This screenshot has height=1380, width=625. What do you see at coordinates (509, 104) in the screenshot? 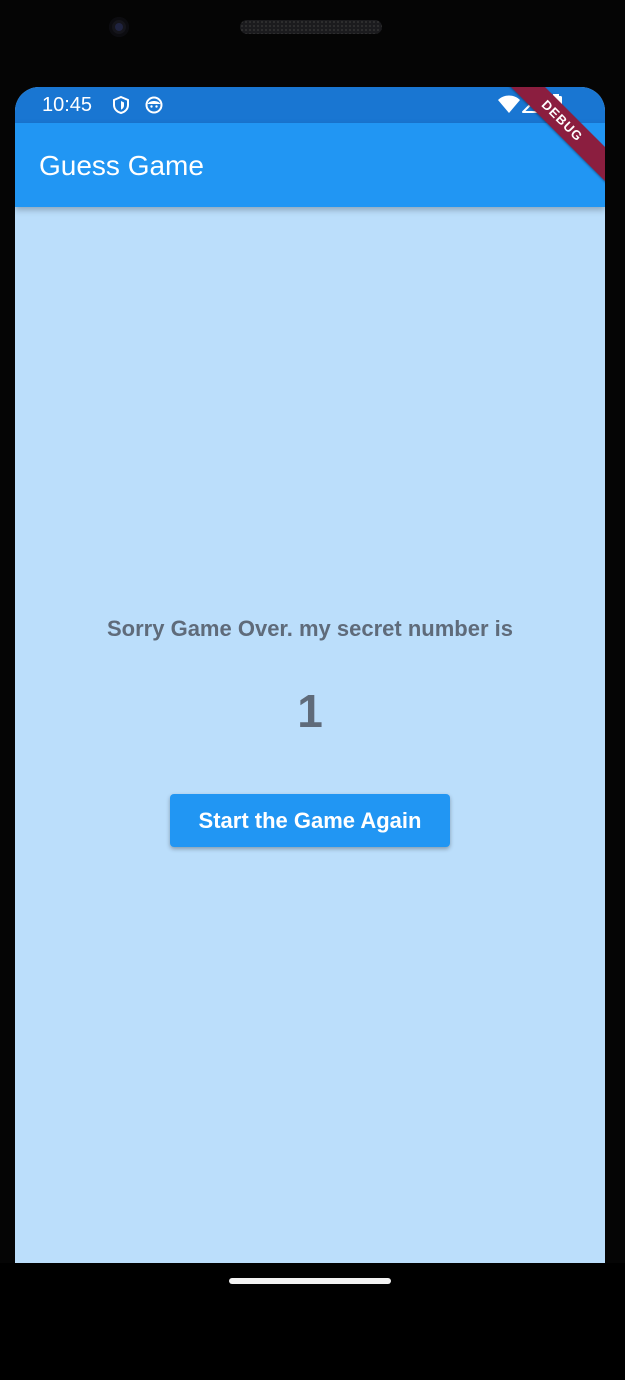
I see `wifi-icon` at bounding box center [509, 104].